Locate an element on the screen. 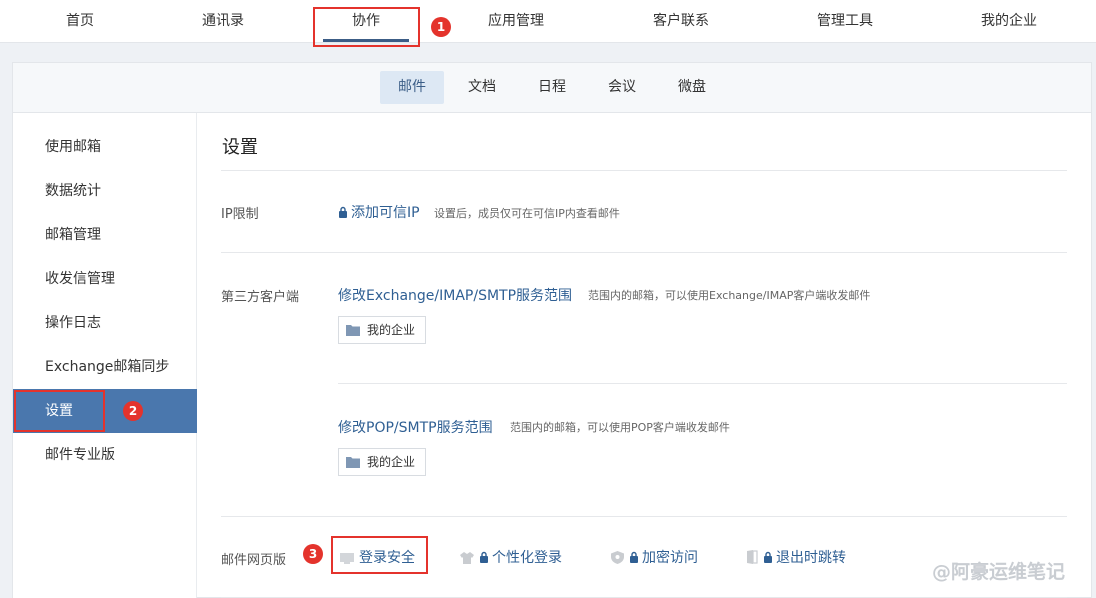 The image size is (1096, 598). highlight-box-settings is located at coordinates (59, 411).